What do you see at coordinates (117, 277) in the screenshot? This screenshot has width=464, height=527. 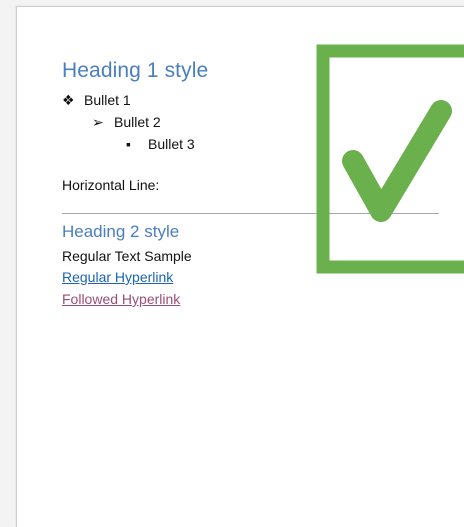 I see `regular-hyperlink: Regular Hyperlink` at bounding box center [117, 277].